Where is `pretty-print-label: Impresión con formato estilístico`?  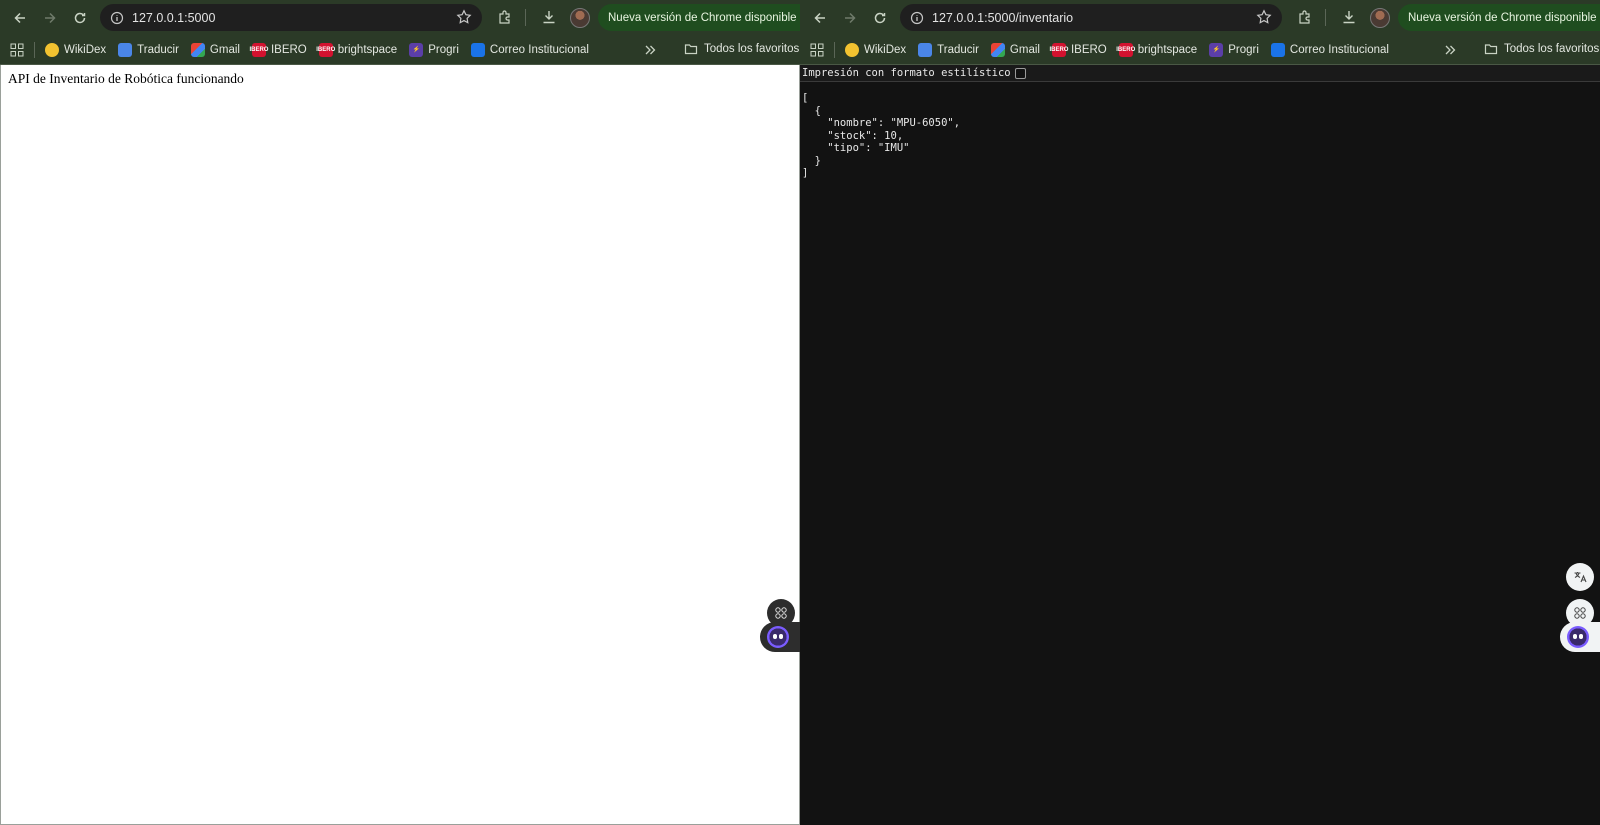 pretty-print-label: Impresión con formato estilístico is located at coordinates (906, 73).